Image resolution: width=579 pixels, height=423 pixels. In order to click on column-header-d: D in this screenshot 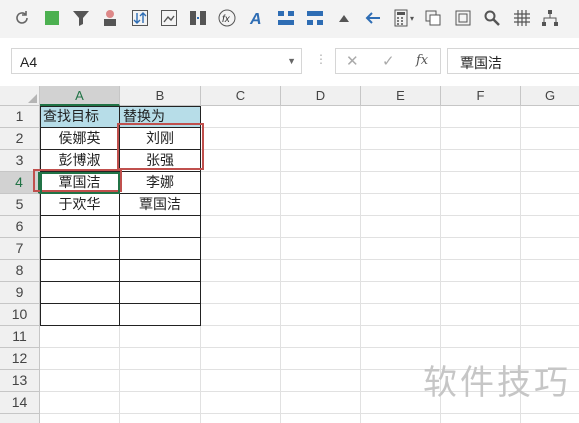, I will do `click(321, 96)`.